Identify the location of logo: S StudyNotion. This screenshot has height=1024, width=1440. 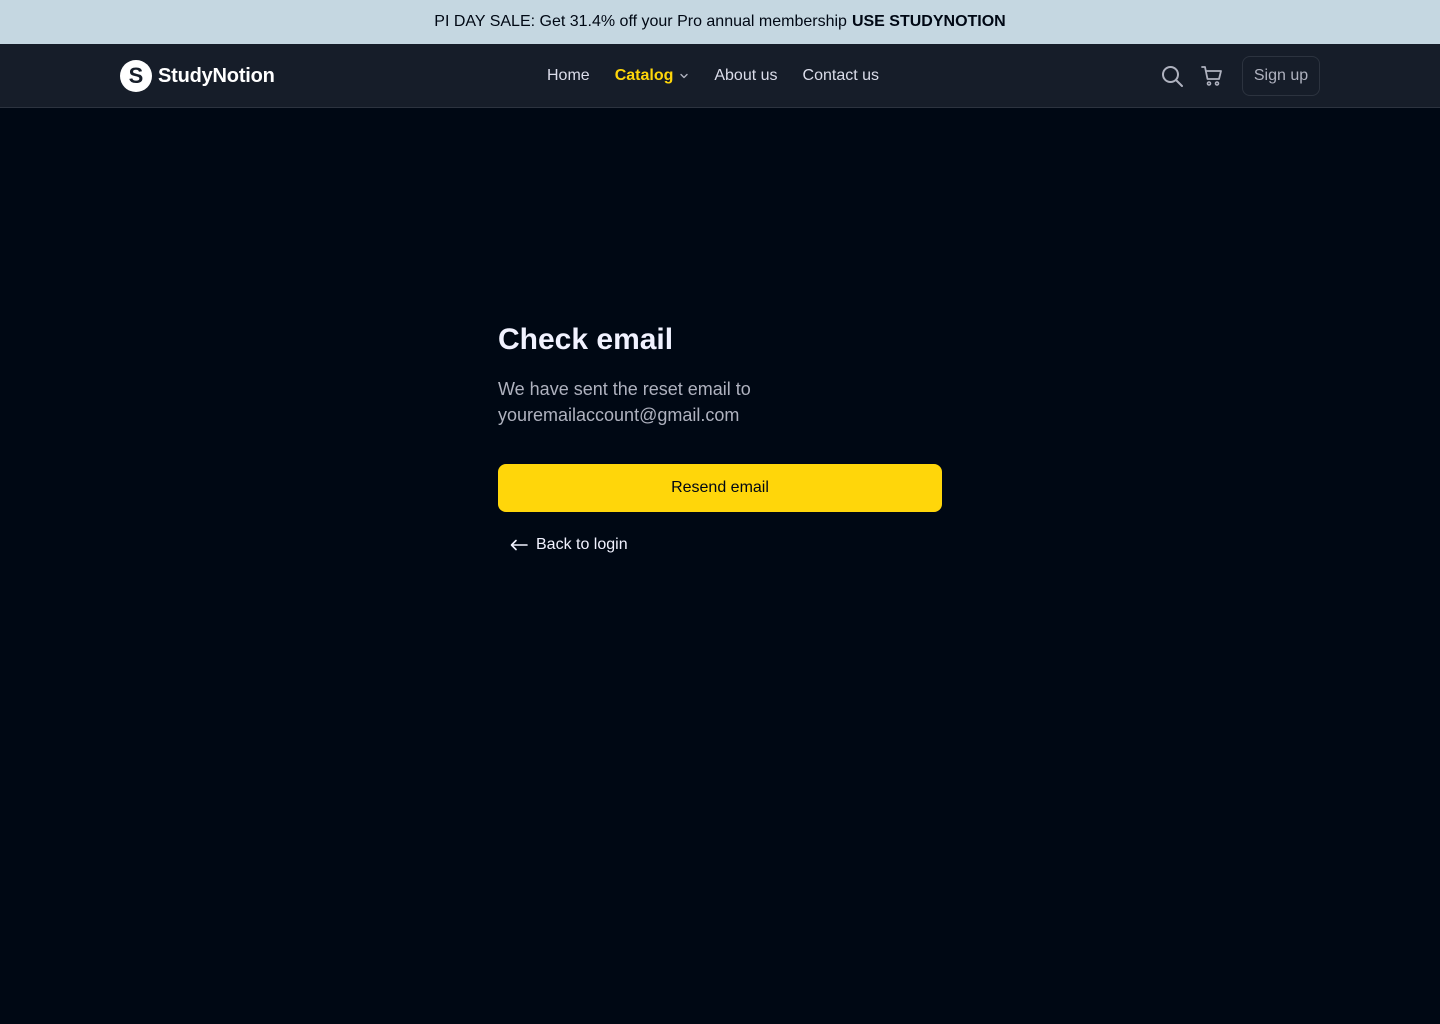
(197, 76).